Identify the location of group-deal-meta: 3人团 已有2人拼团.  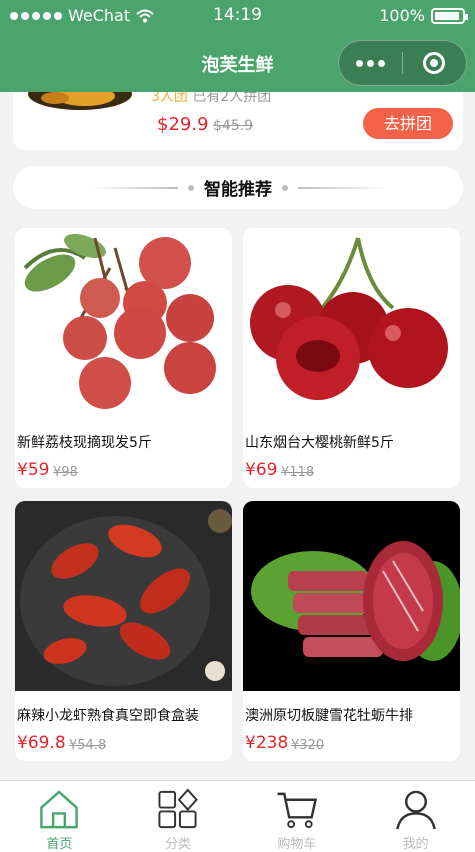
(211, 99).